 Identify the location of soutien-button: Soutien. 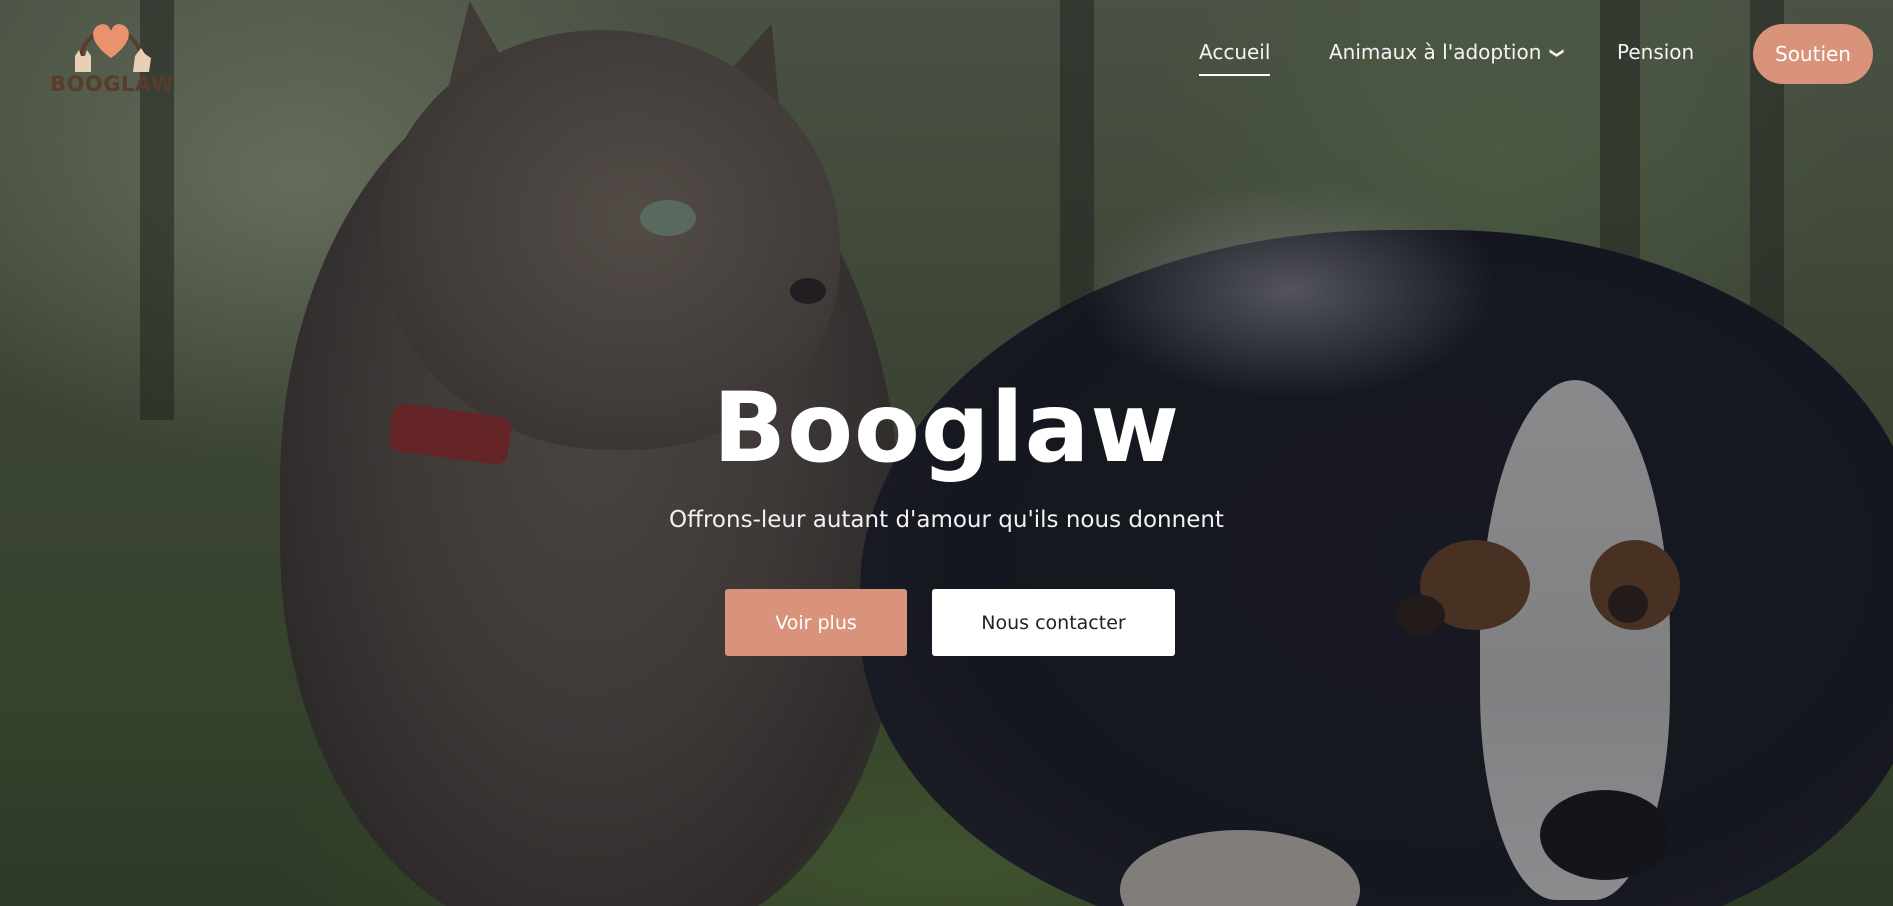
(1813, 54).